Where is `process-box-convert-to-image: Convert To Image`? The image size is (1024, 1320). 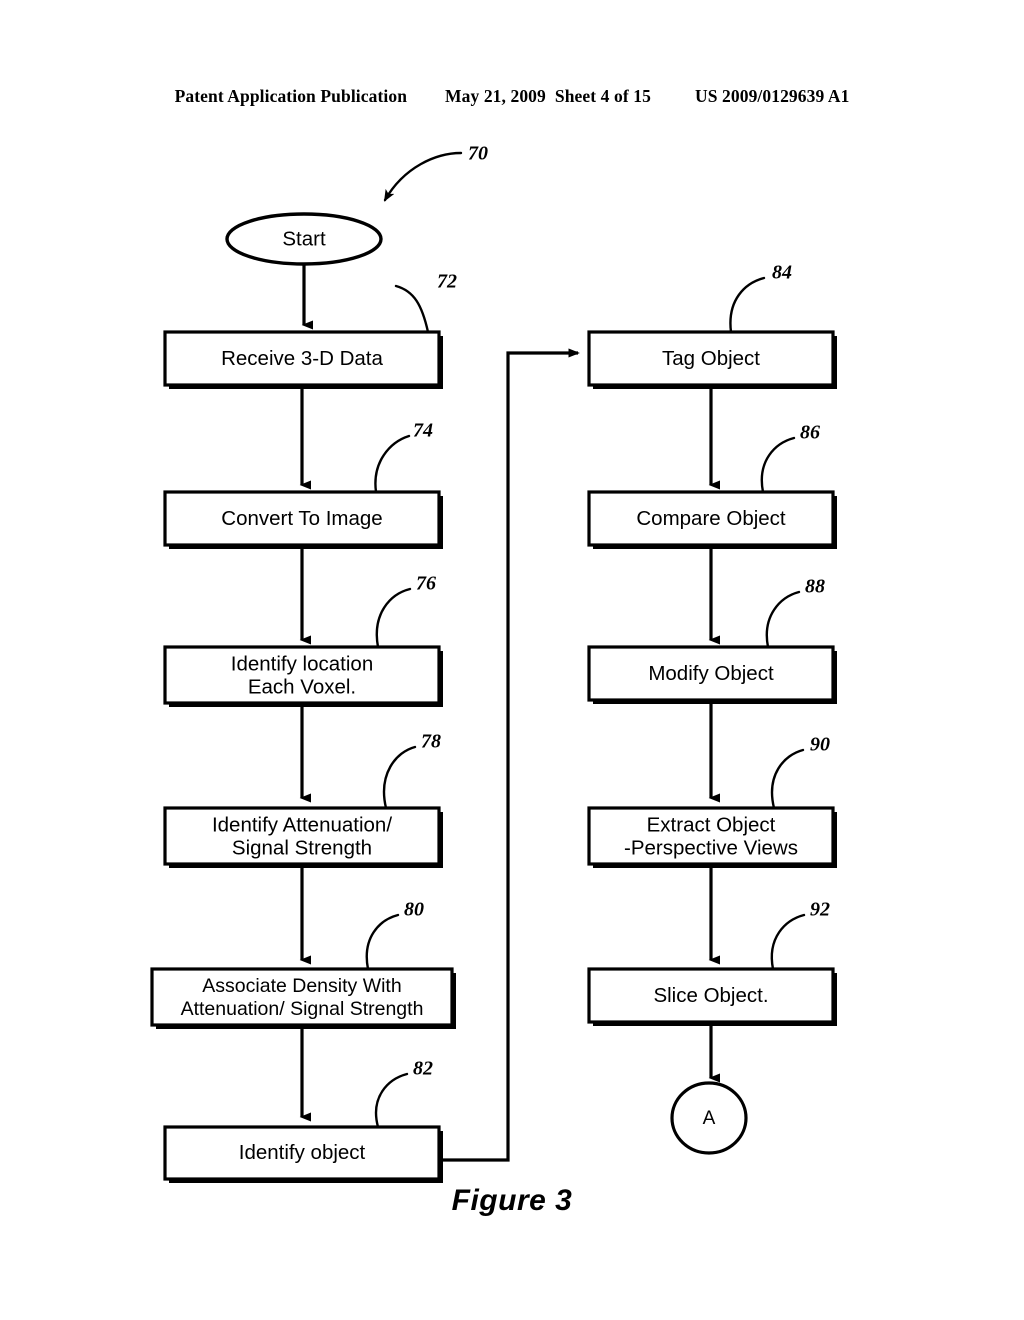
process-box-convert-to-image: Convert To Image is located at coordinates (303, 519).